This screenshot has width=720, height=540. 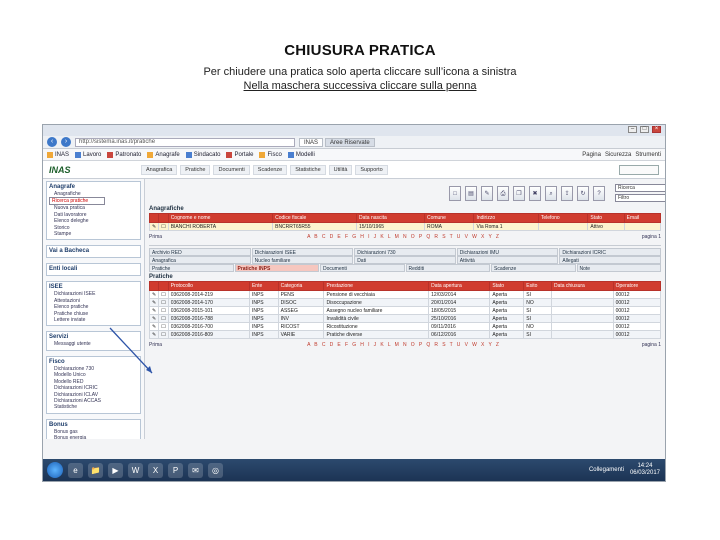 What do you see at coordinates (55, 470) in the screenshot?
I see `start-button` at bounding box center [55, 470].